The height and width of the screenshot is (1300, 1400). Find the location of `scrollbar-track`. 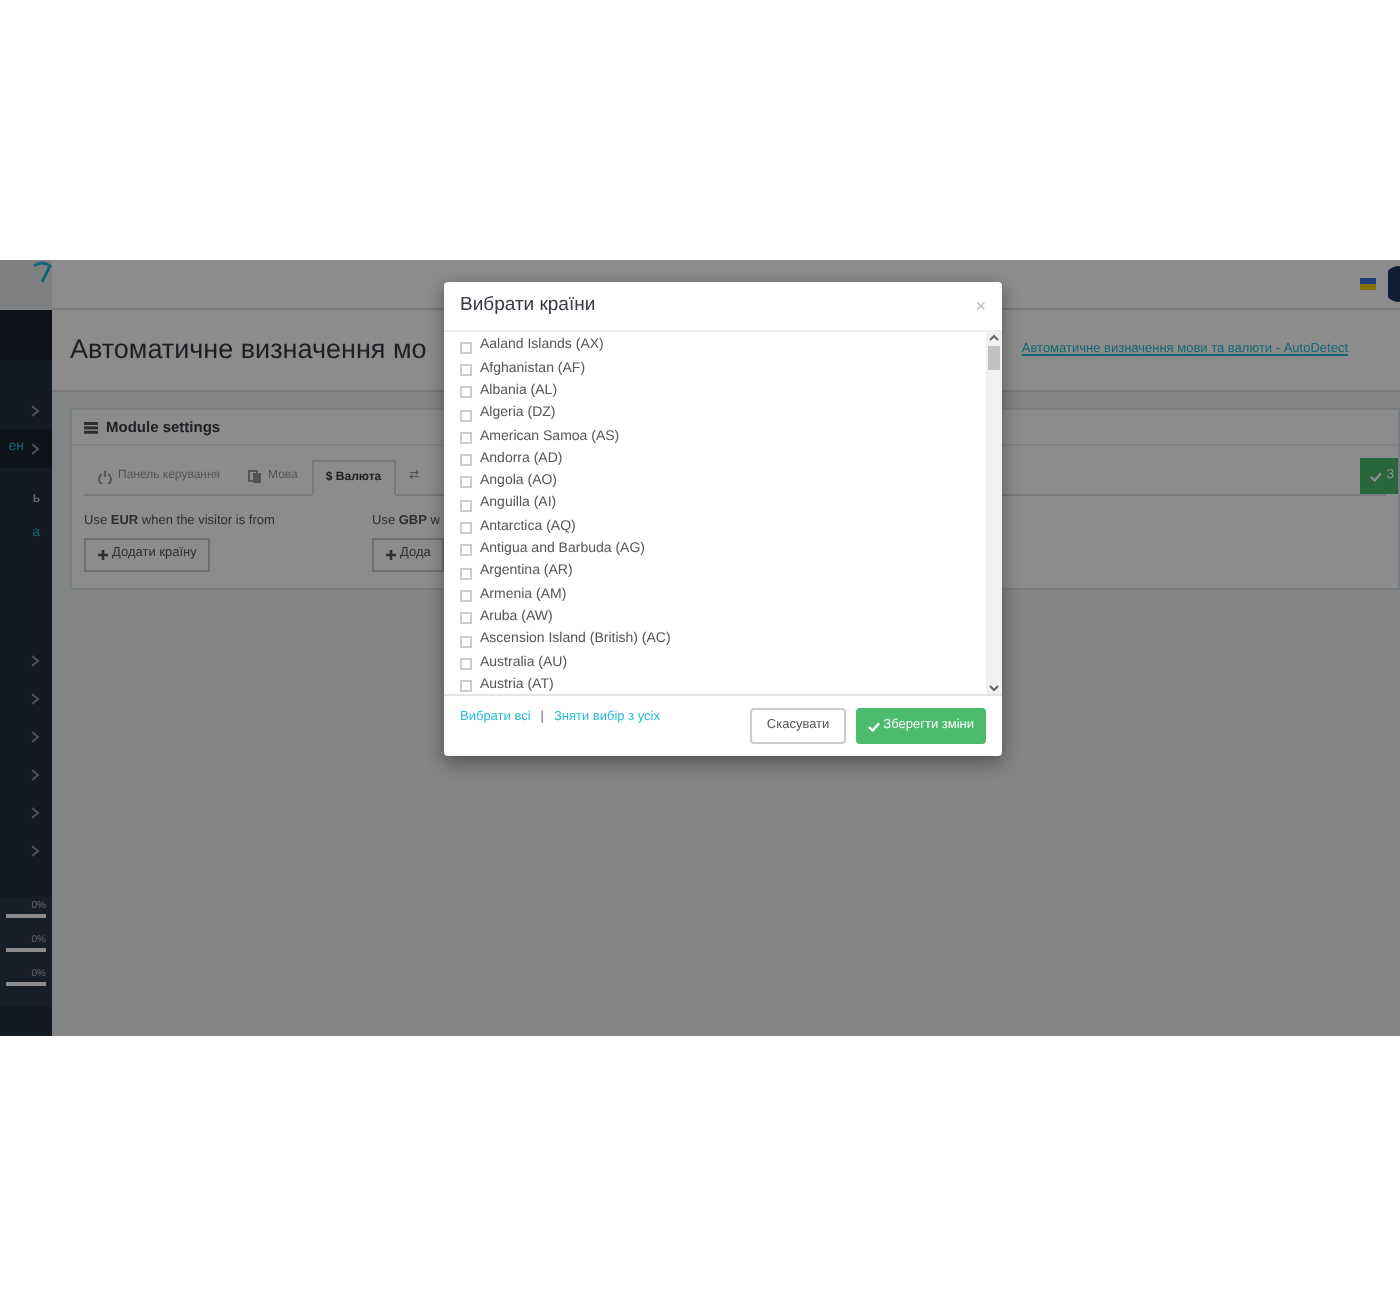

scrollbar-track is located at coordinates (994, 513).